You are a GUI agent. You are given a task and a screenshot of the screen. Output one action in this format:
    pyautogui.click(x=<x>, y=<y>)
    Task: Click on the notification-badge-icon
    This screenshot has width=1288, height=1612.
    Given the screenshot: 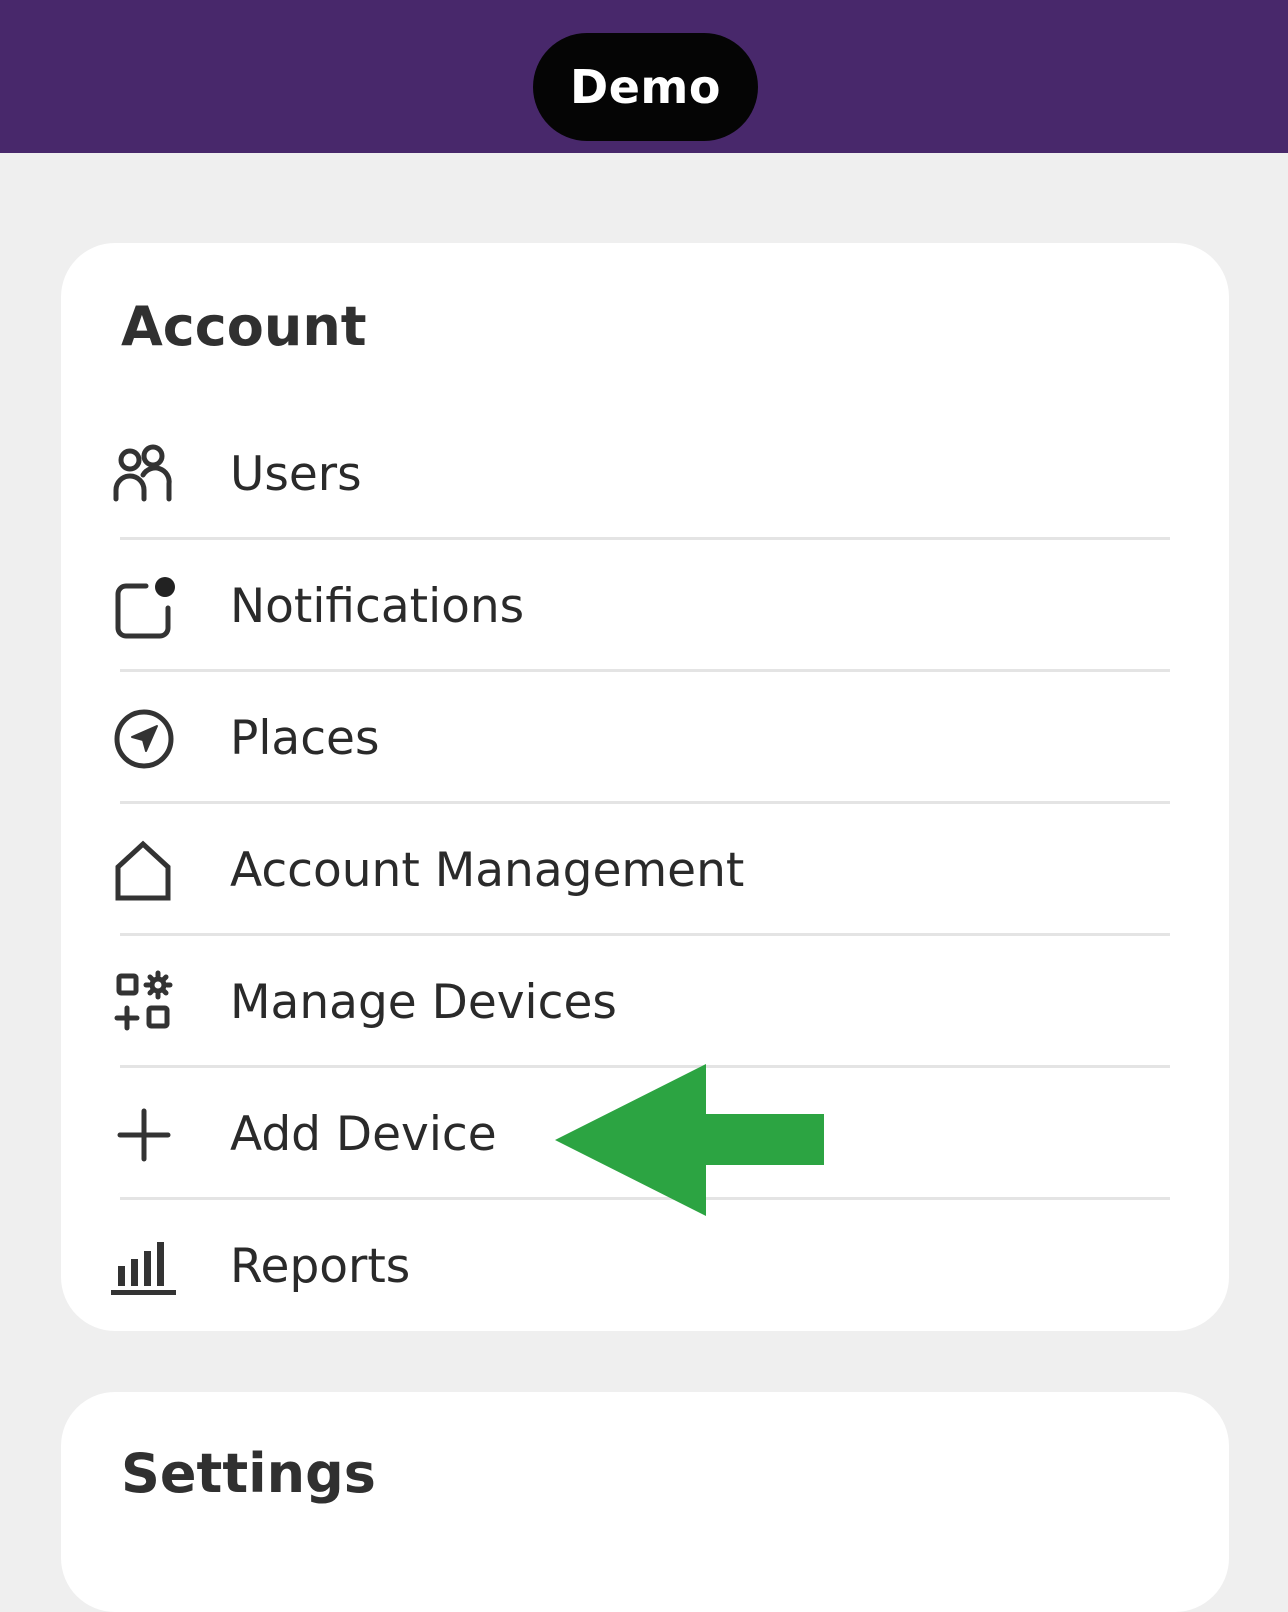 What is the action you would take?
    pyautogui.click(x=143, y=607)
    